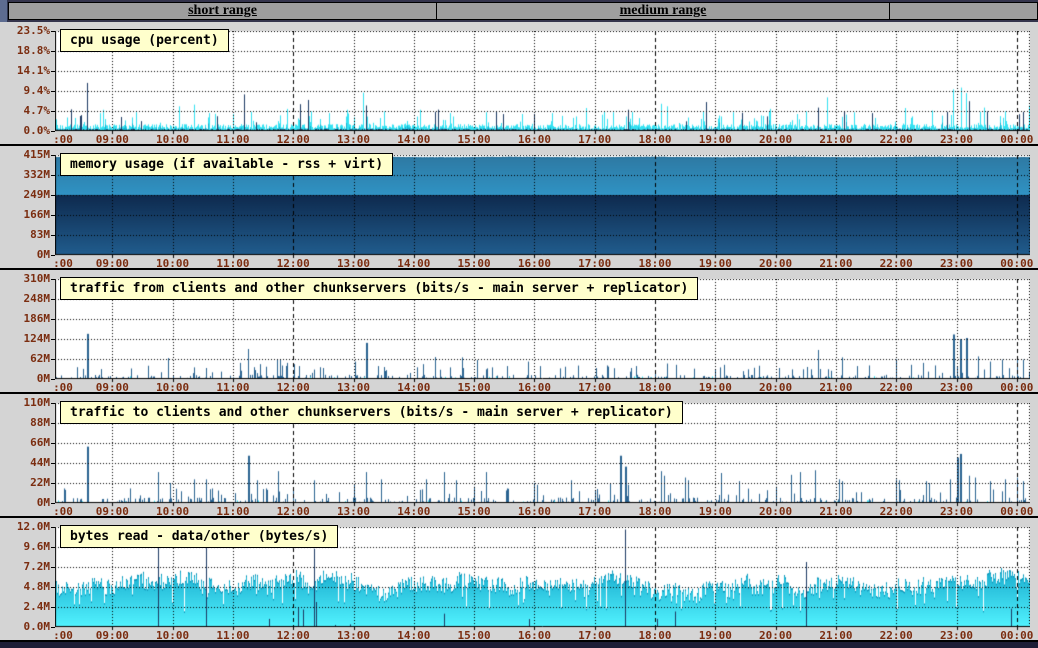 This screenshot has height=648, width=1038. Describe the element at coordinates (33, 70) in the screenshot. I see `cpu-y-axis-label: 14.1%` at that location.